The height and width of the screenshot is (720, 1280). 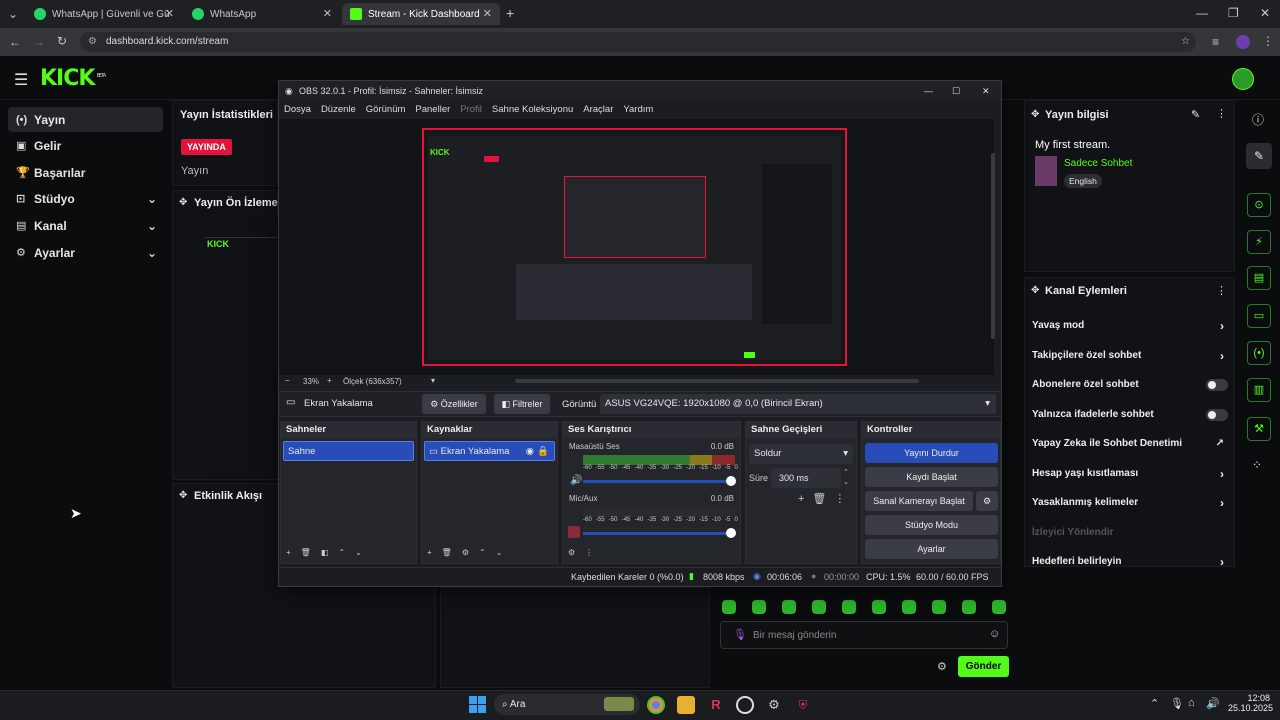 What do you see at coordinates (1258, 119) in the screenshot?
I see `info-icon: ⓘ` at bounding box center [1258, 119].